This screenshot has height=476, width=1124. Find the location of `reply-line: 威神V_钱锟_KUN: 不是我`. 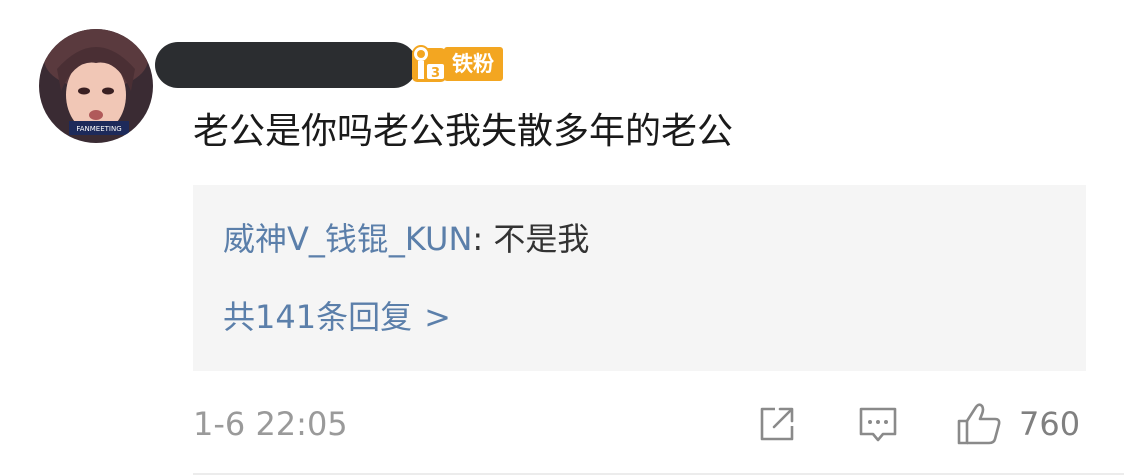

reply-line: 威神V_钱锟_KUN: 不是我 is located at coordinates (406, 239).